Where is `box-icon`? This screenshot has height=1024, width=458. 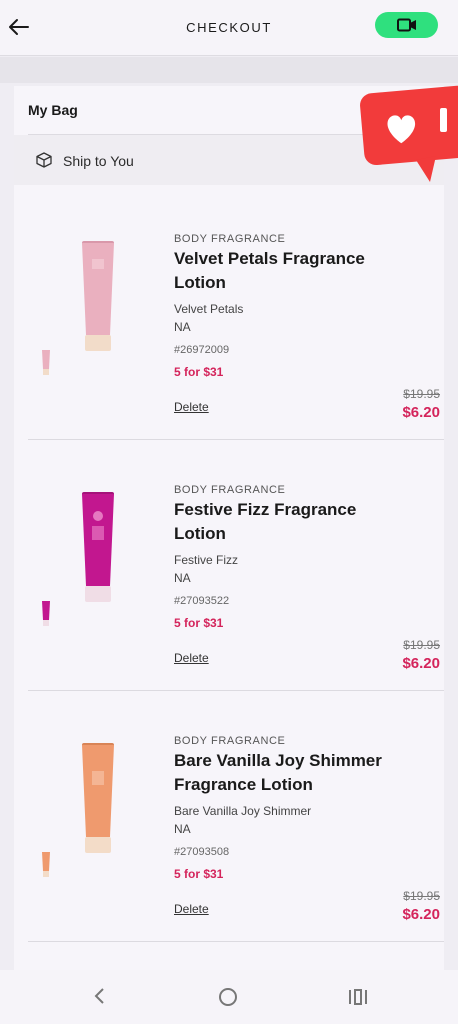 box-icon is located at coordinates (44, 160).